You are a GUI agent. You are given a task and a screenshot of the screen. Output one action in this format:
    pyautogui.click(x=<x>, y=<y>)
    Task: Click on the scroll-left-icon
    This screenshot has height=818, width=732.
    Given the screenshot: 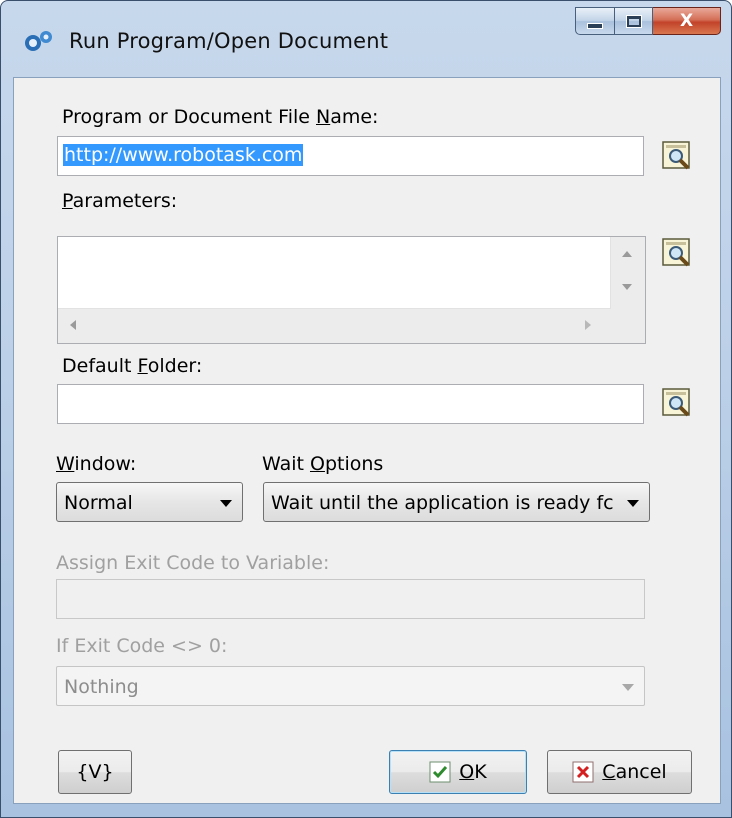 What is the action you would take?
    pyautogui.click(x=73, y=325)
    